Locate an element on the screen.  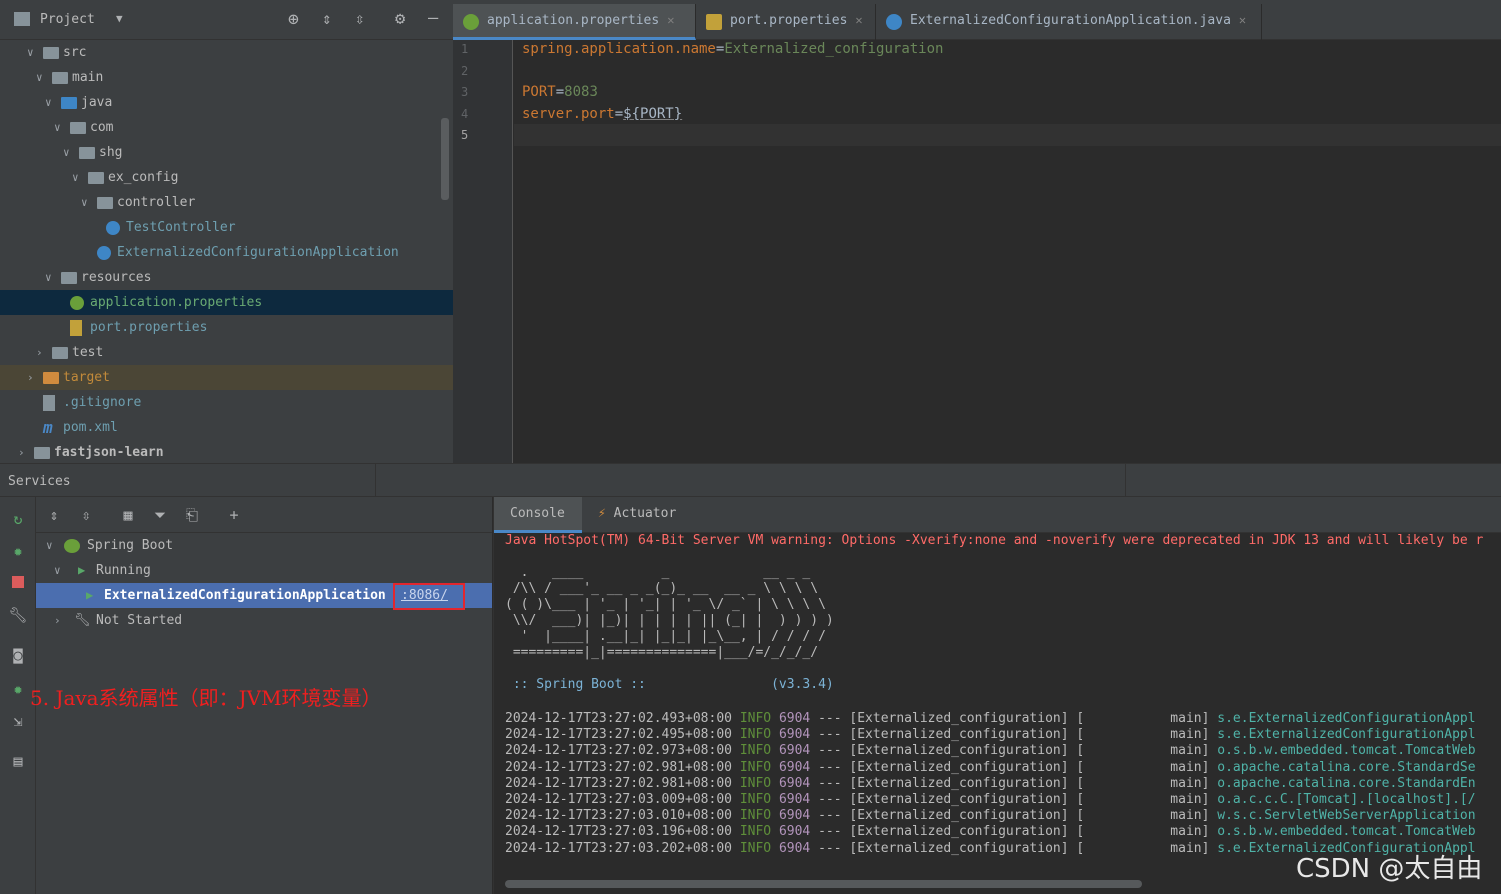
tree-item-main: ∨ main is located at coordinates (226, 77).